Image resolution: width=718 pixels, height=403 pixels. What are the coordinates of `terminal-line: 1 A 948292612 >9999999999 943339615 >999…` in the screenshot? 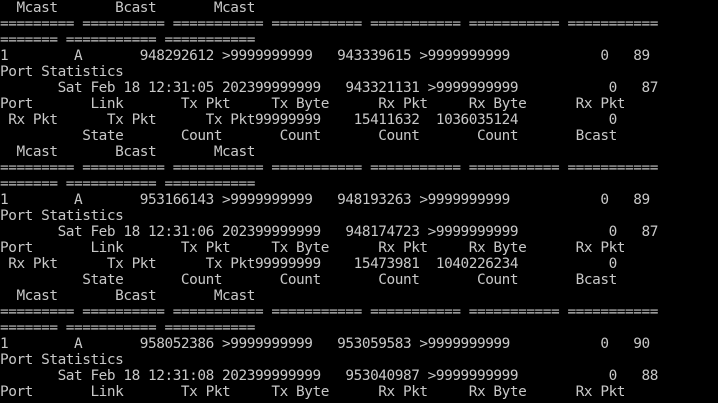 It's located at (325, 56).